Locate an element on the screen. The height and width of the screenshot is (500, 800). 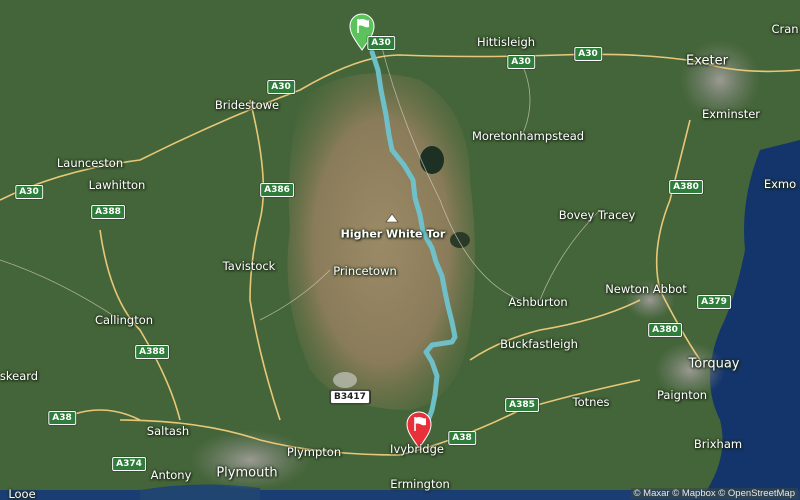
place-label-ashburton: Ashburton is located at coordinates (538, 302).